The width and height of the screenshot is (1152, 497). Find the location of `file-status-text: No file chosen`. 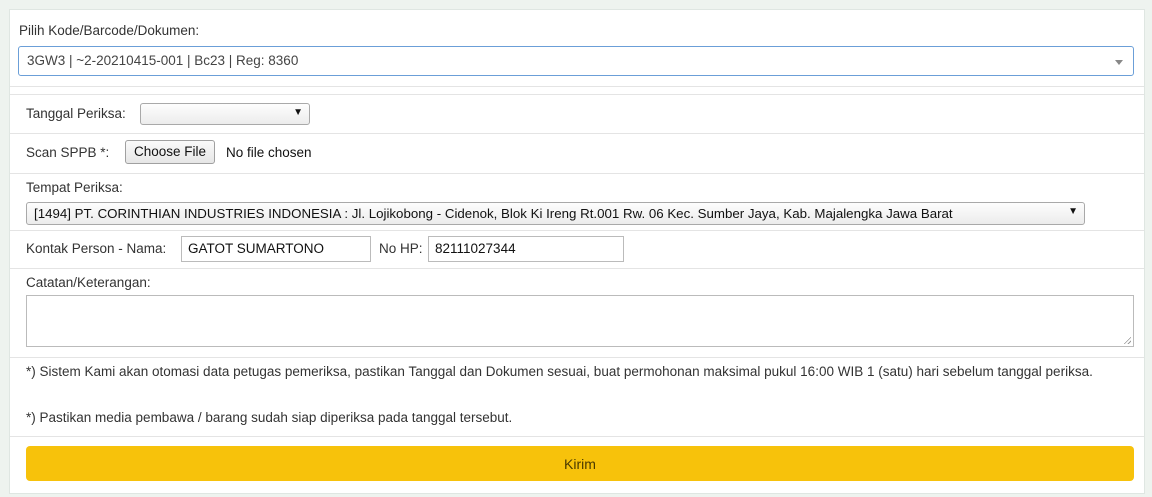

file-status-text: No file chosen is located at coordinates (269, 152).